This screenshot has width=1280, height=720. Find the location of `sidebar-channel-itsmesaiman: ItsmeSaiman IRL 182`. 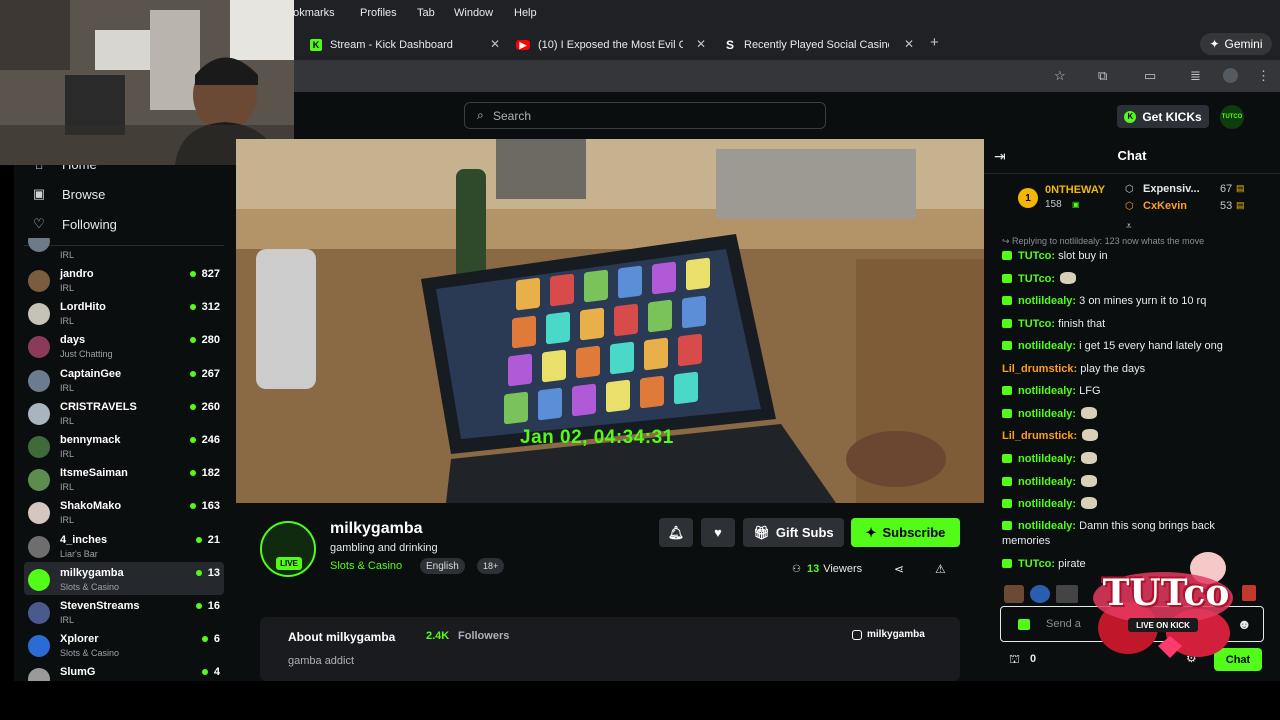

sidebar-channel-itsmesaiman: ItsmeSaiman IRL 182 is located at coordinates (124, 478).